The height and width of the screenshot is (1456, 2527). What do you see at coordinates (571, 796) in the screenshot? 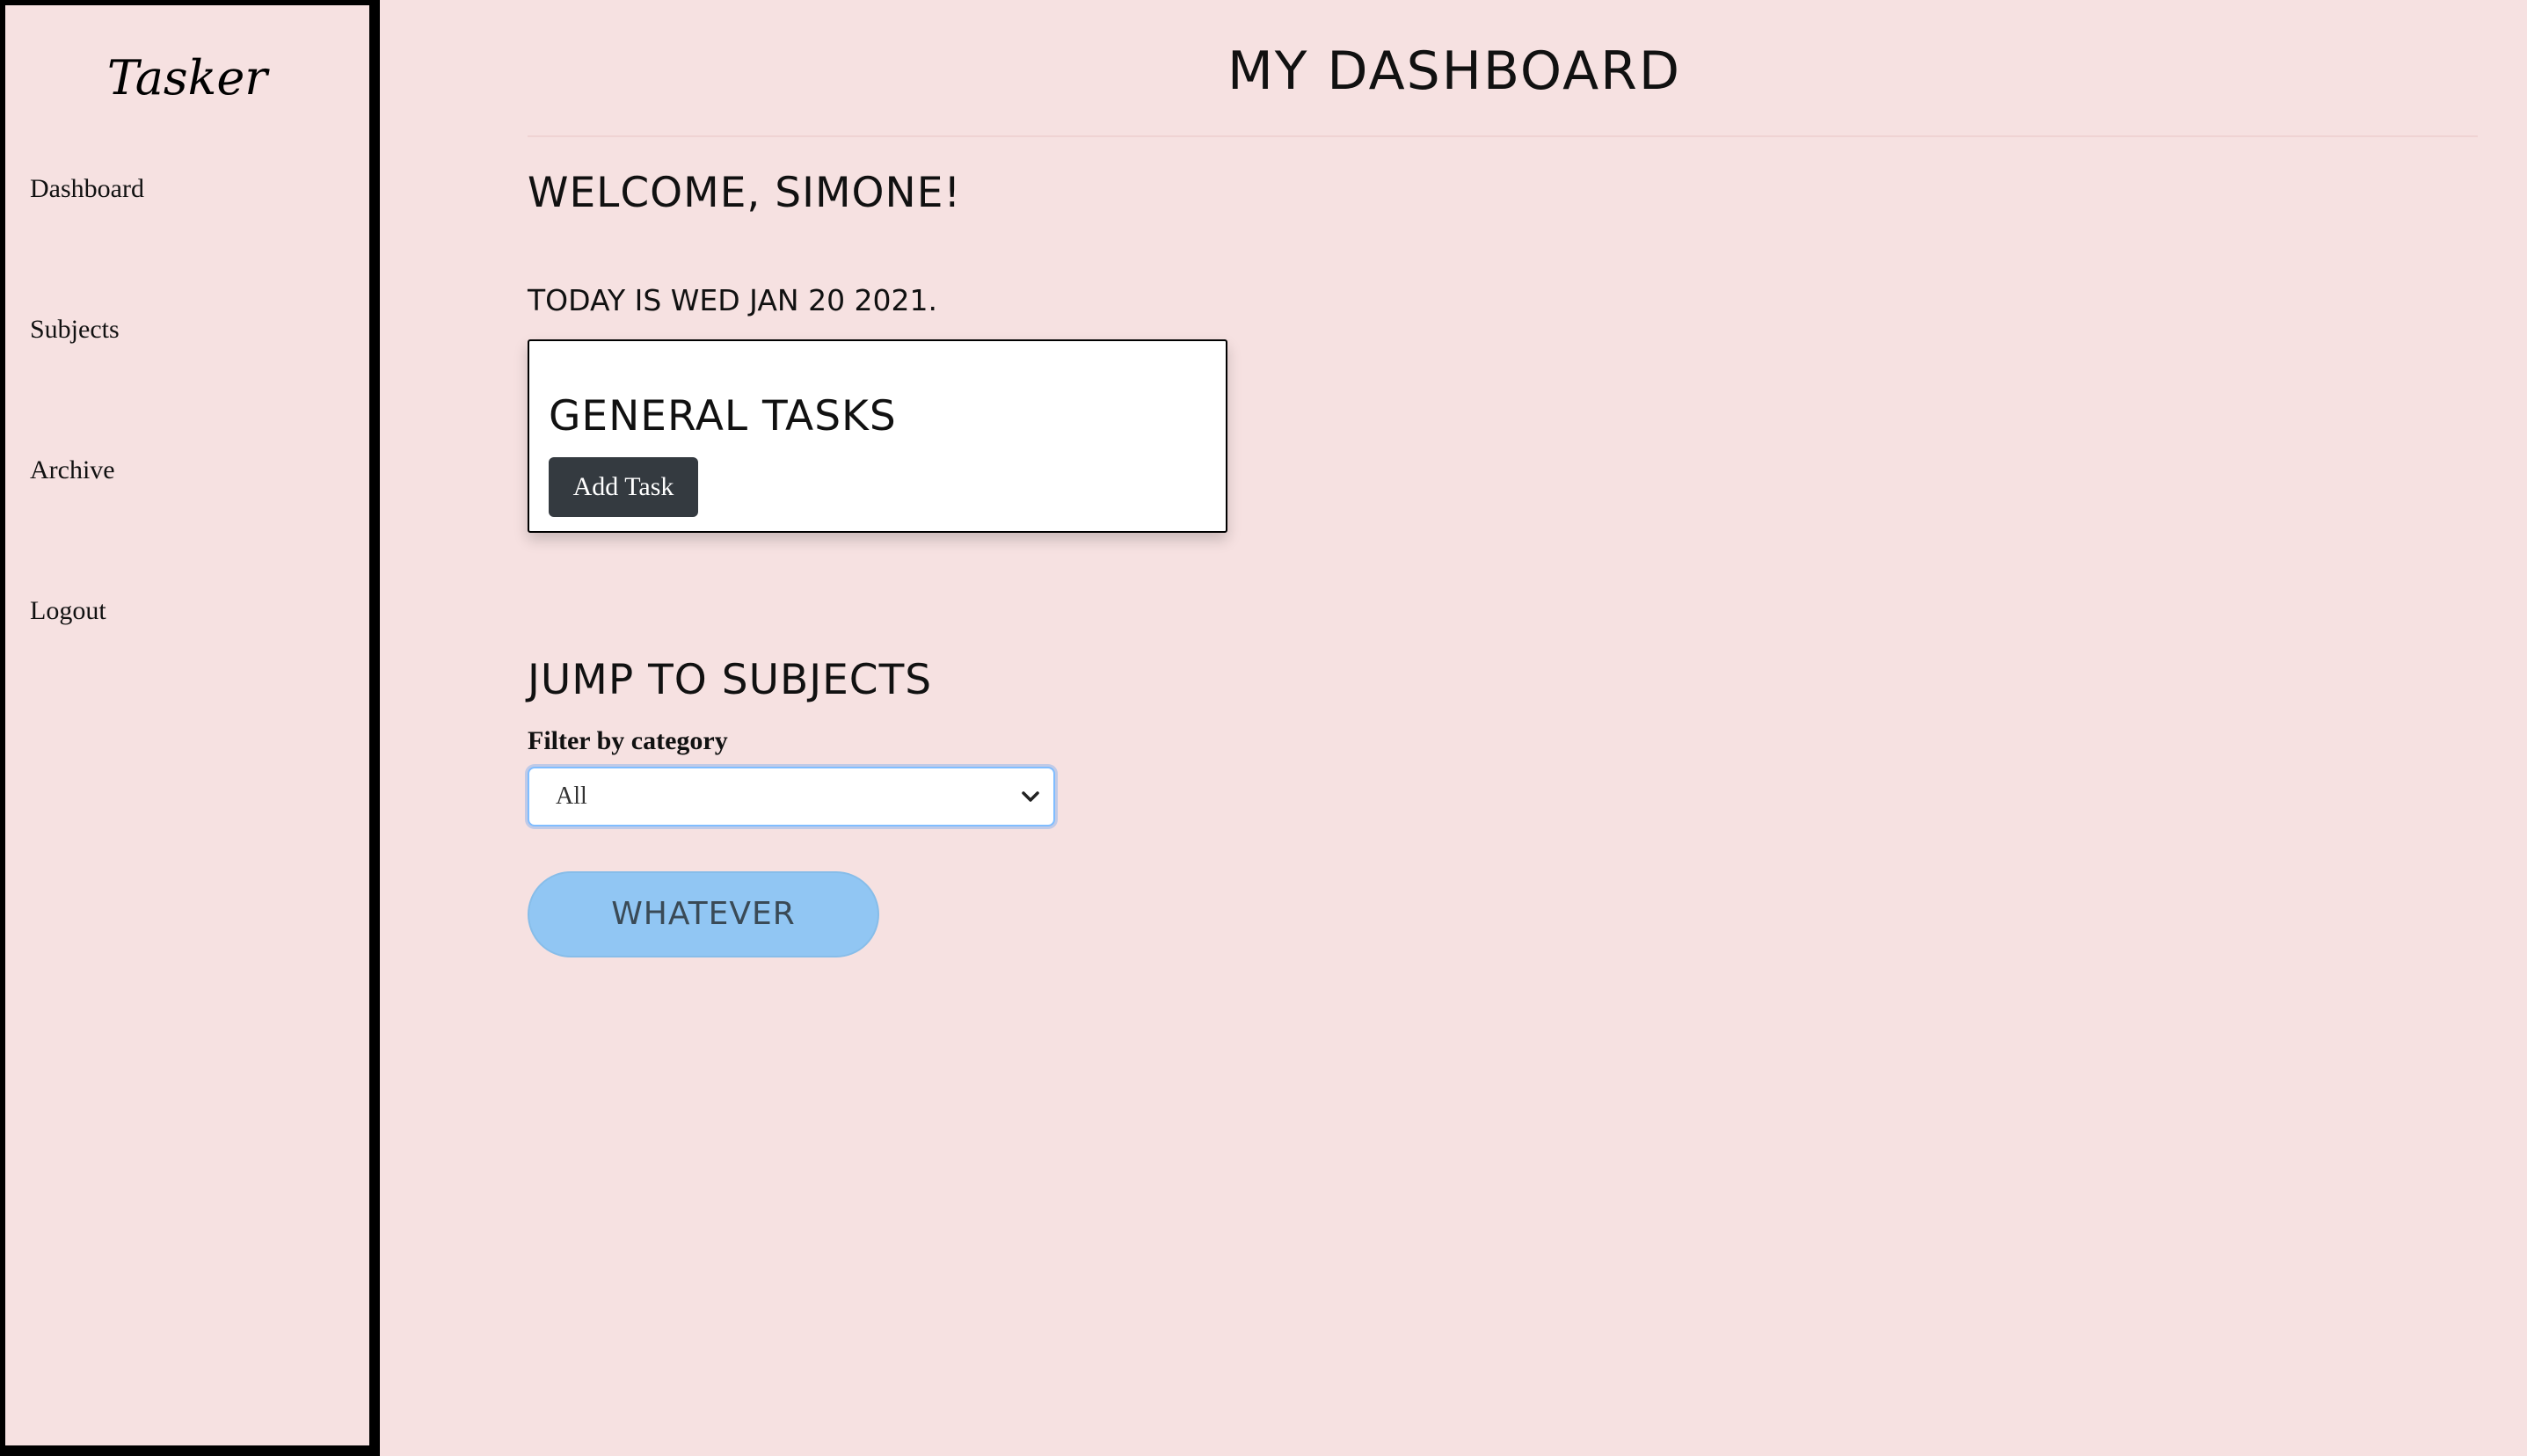
I see `category-select-value: All` at bounding box center [571, 796].